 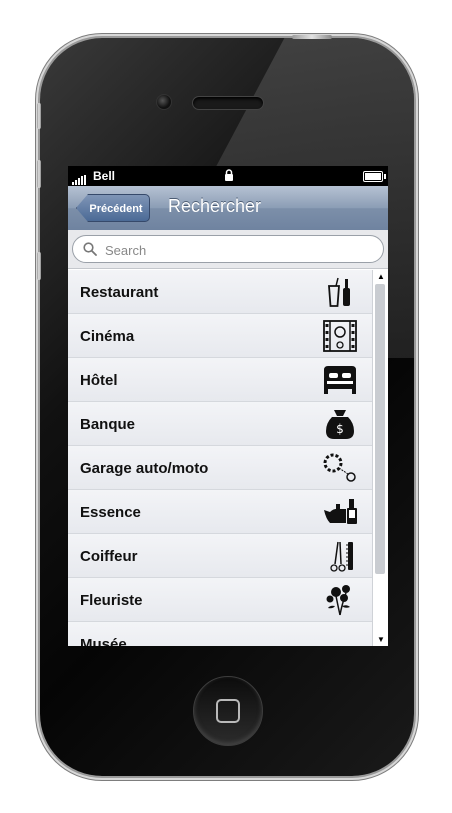 What do you see at coordinates (111, 600) in the screenshot?
I see `list-item-label: Fleuriste` at bounding box center [111, 600].